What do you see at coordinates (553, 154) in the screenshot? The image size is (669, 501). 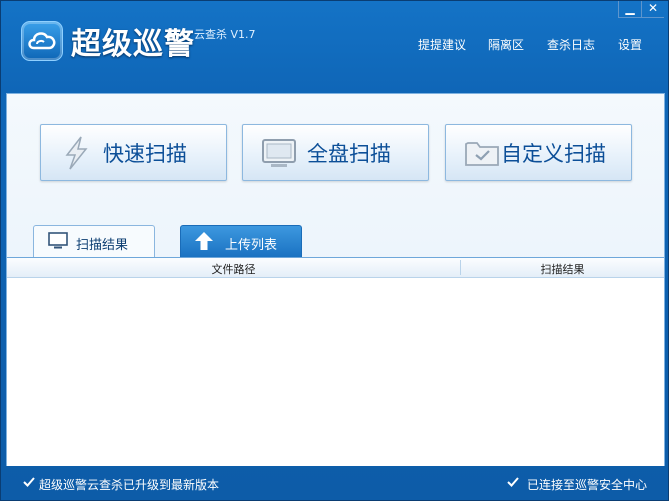 I see `custom-scan-label: 自定义扫描` at bounding box center [553, 154].